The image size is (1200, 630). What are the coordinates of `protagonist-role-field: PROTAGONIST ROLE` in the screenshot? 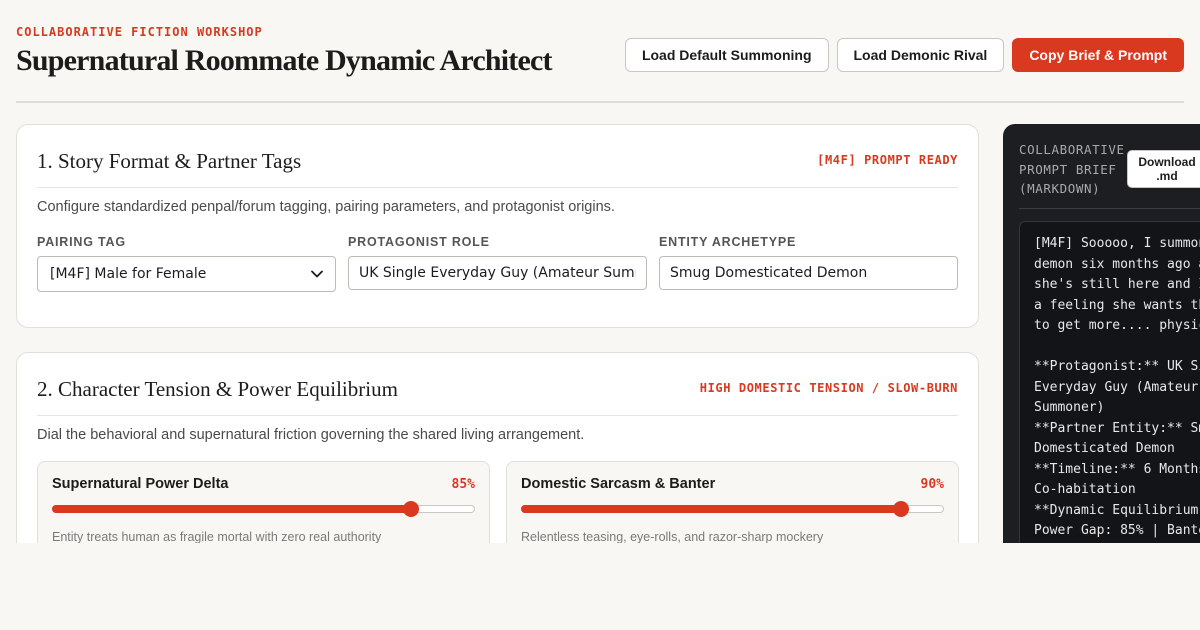 It's located at (497, 262).